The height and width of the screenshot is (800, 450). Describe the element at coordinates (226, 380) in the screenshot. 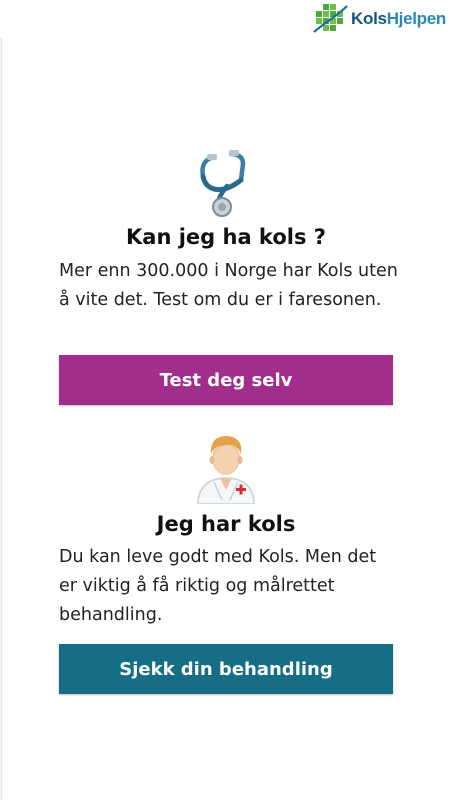

I see `test-yourself-button: Test deg selv` at that location.